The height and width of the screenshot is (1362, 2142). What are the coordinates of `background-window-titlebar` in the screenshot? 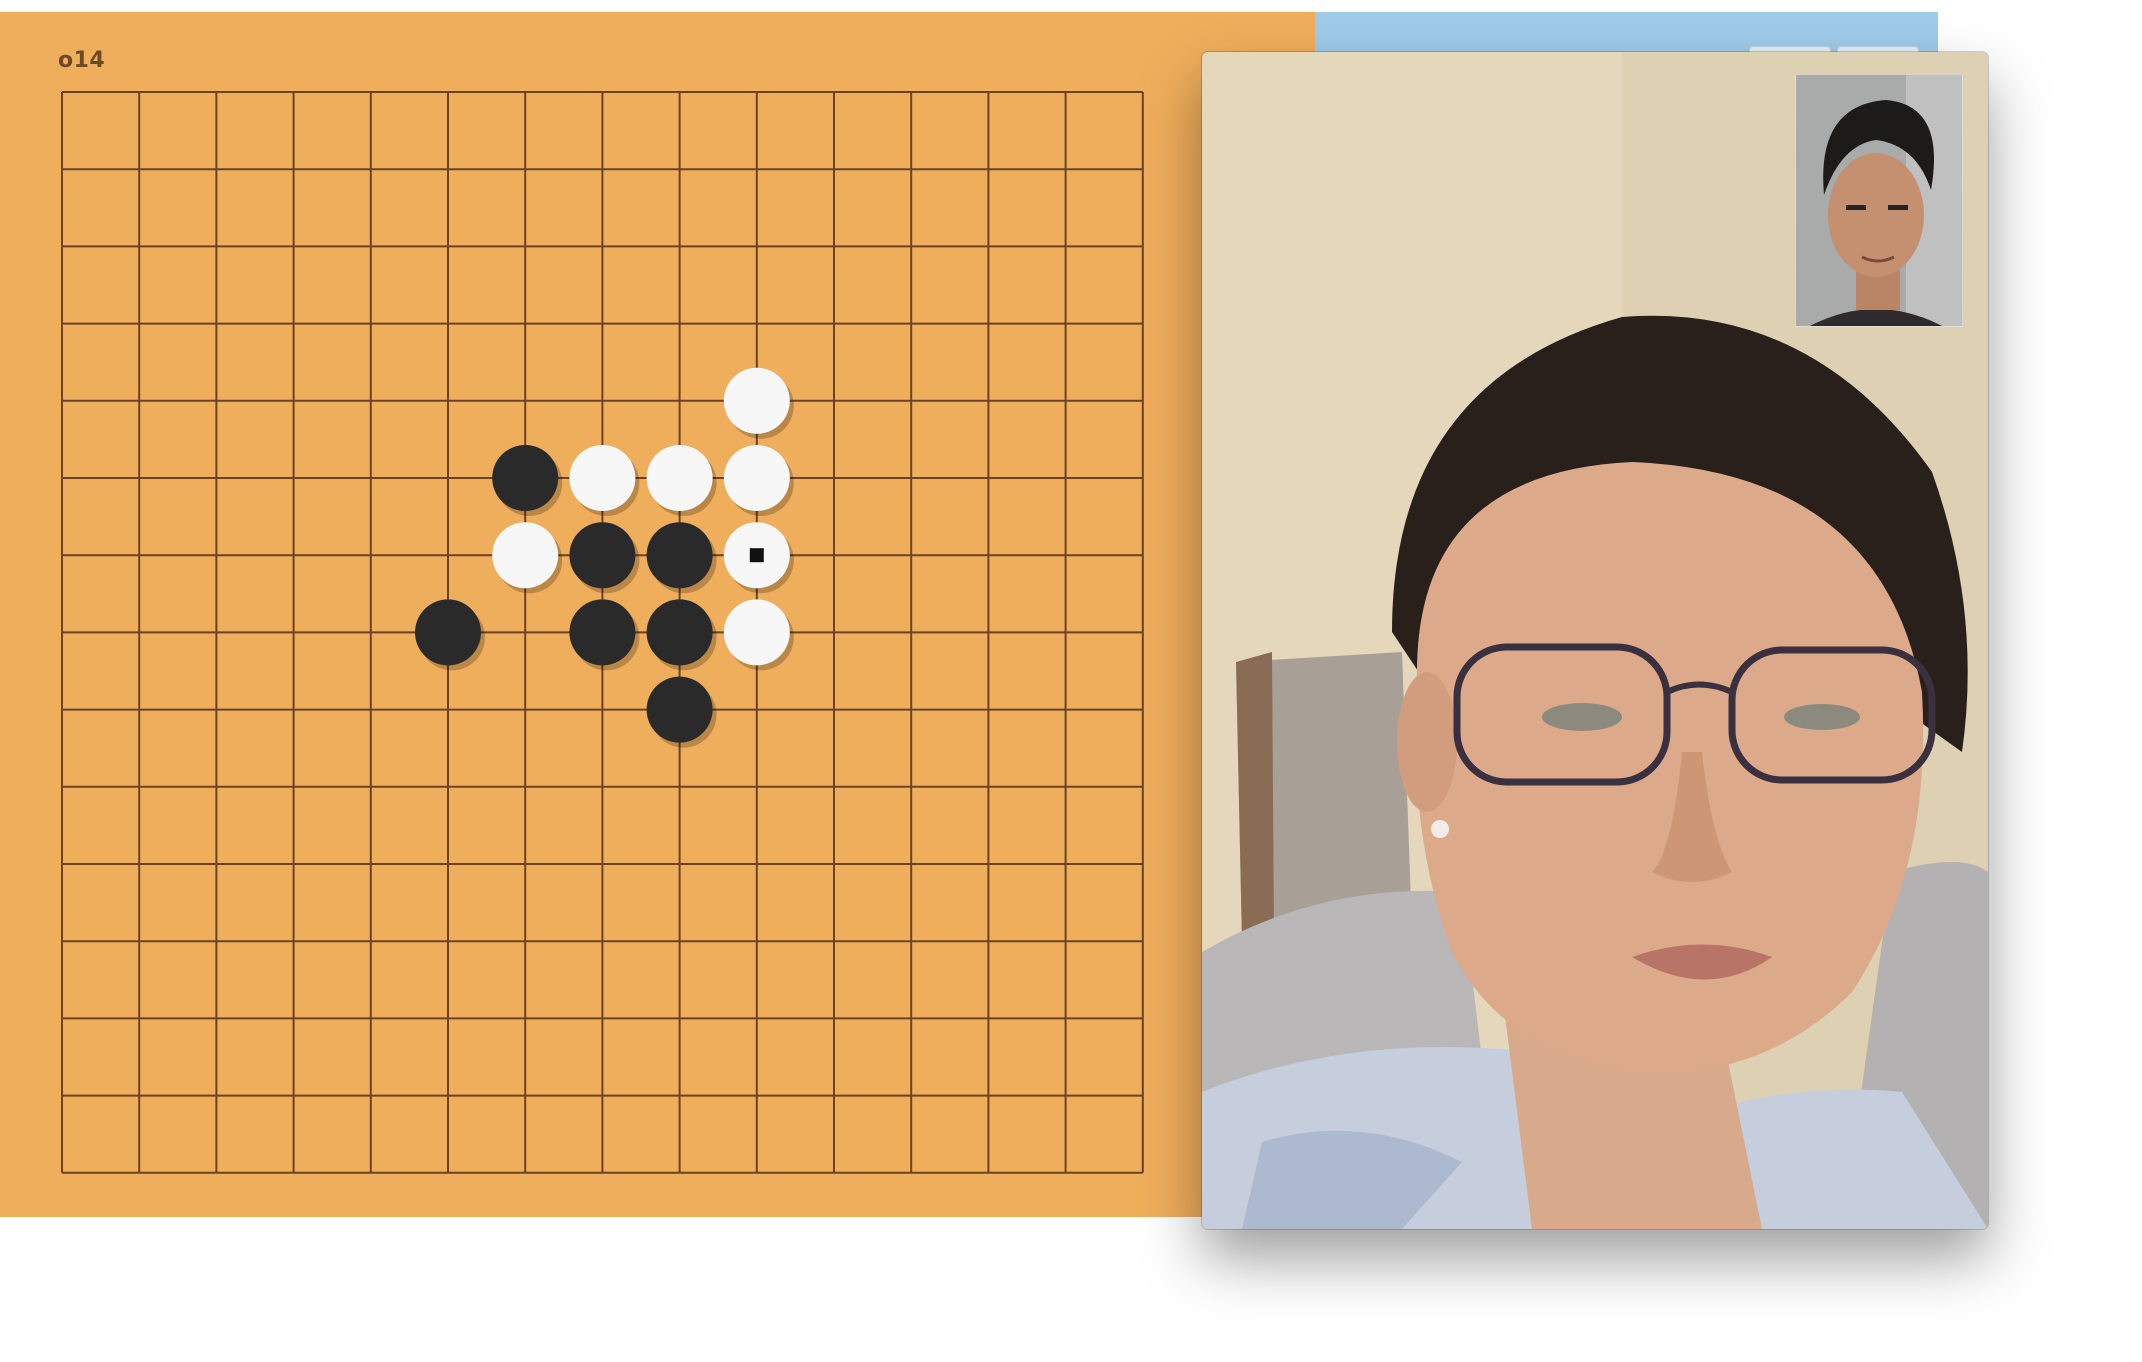 It's located at (1626, 40).